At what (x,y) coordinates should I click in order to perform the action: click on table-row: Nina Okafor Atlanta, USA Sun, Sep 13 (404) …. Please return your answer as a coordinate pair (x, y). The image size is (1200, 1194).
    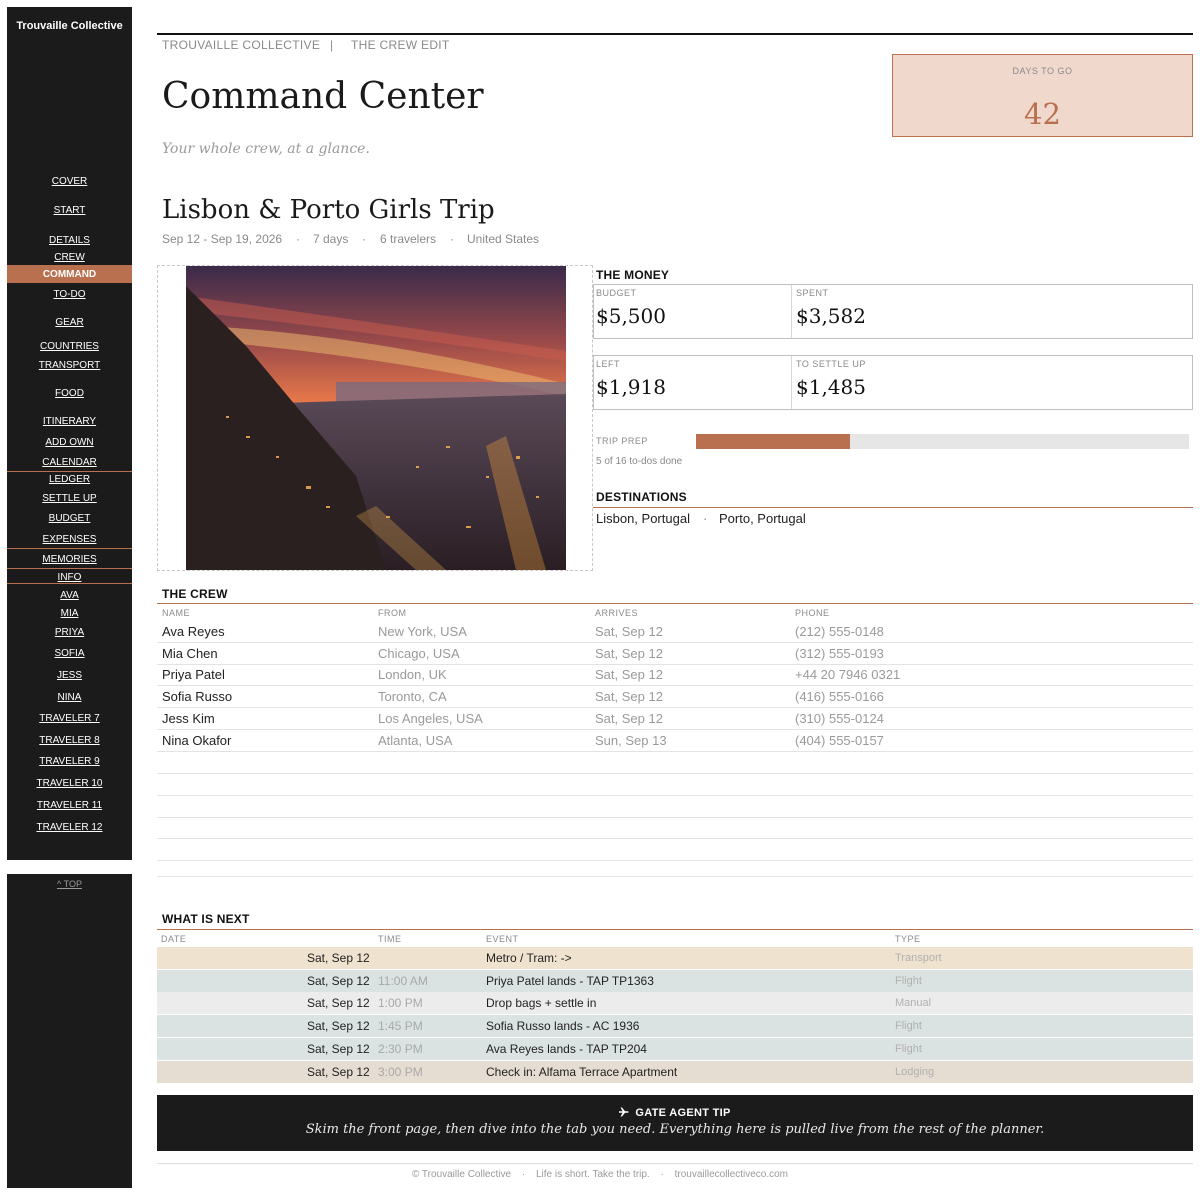
    Looking at the image, I should click on (675, 741).